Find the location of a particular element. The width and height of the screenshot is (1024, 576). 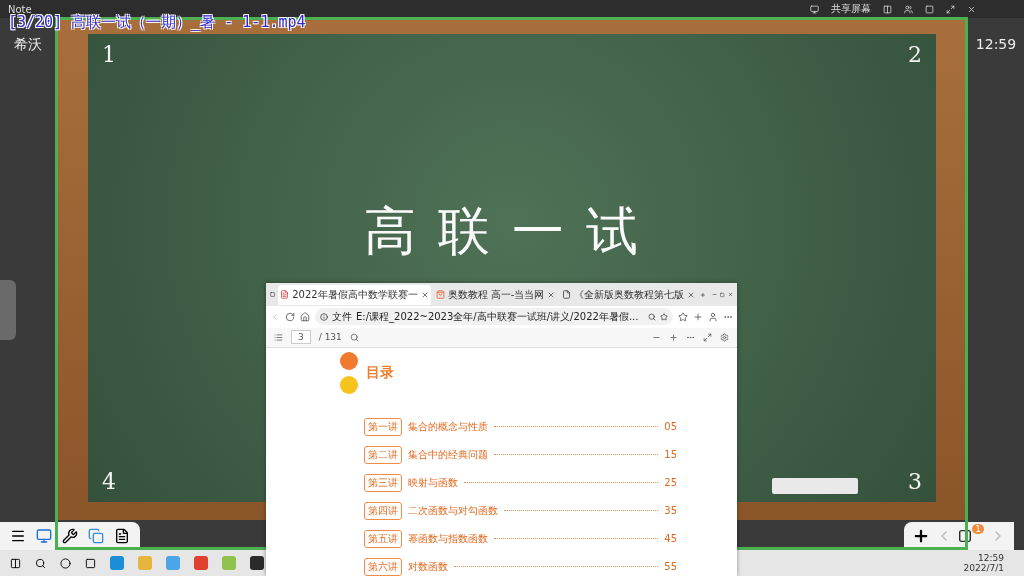

toc-page: 45 is located at coordinates (670, 539).